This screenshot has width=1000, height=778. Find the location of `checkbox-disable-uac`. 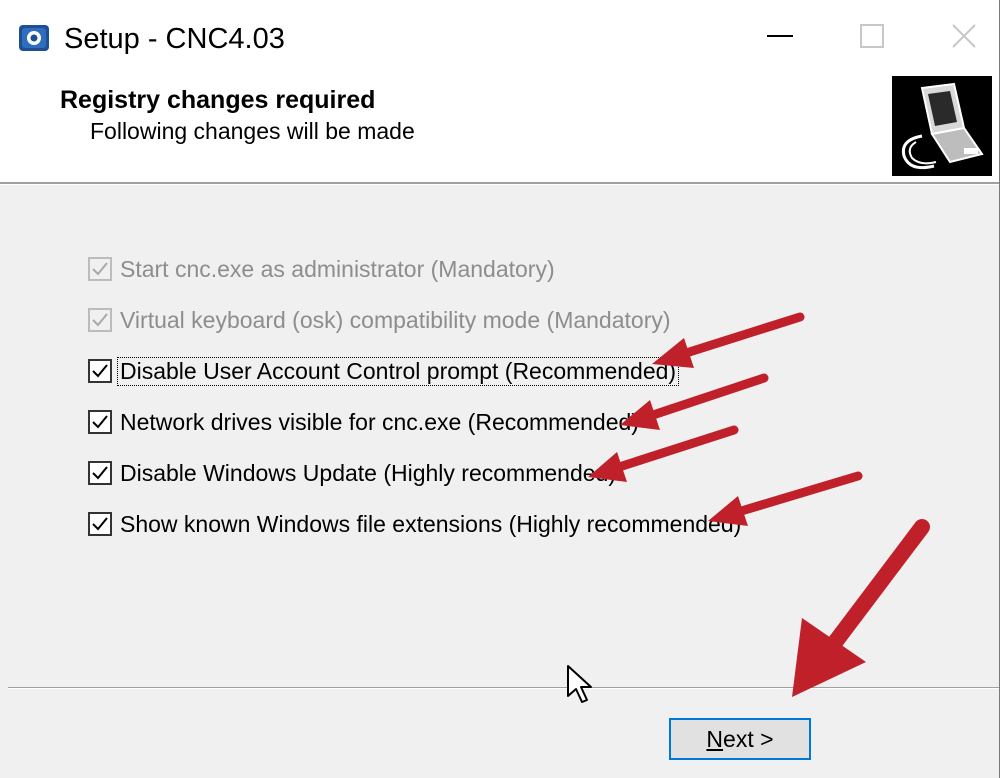

checkbox-disable-uac is located at coordinates (100, 371).